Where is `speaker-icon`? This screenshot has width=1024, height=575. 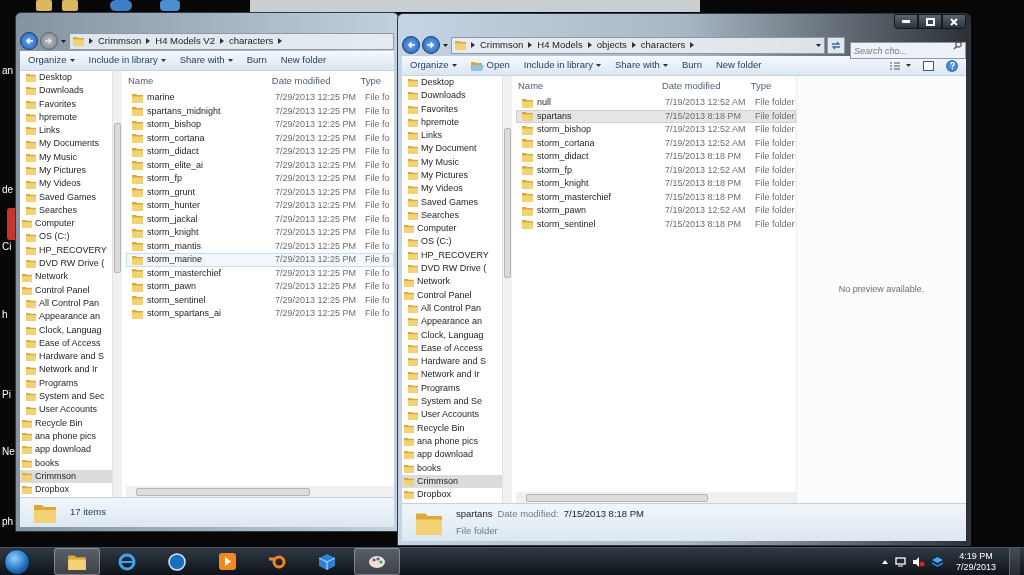
speaker-icon is located at coordinates (918, 561).